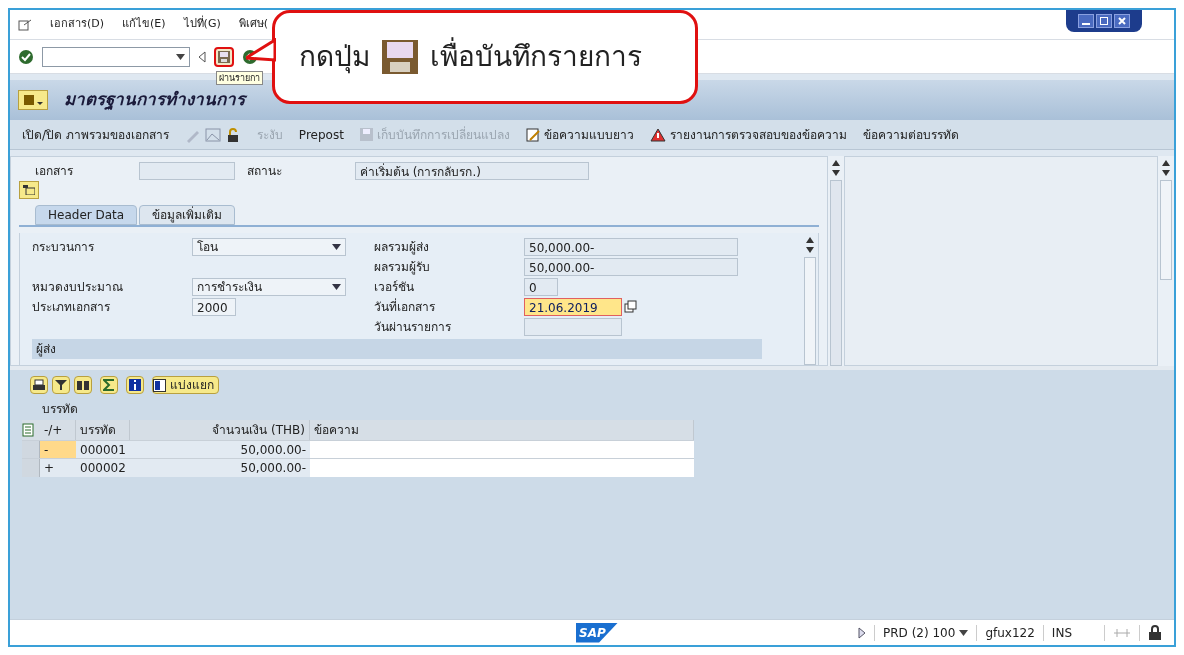  I want to click on tab: Header Data, so click(86, 215).